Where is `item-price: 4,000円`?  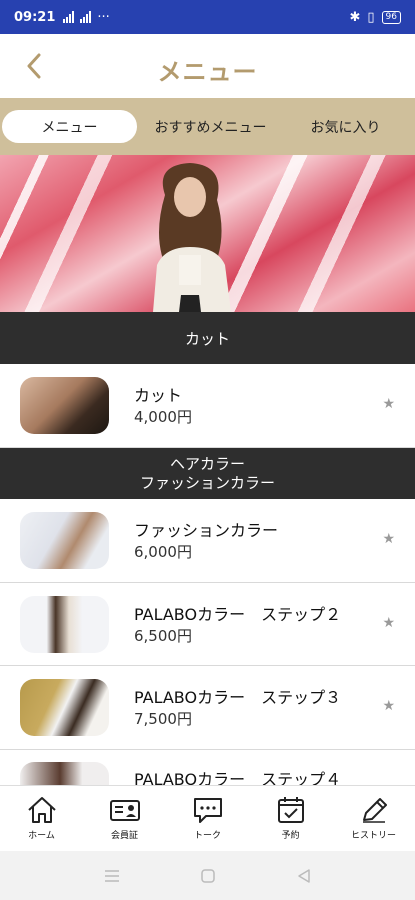
item-price: 4,000円 is located at coordinates (163, 417).